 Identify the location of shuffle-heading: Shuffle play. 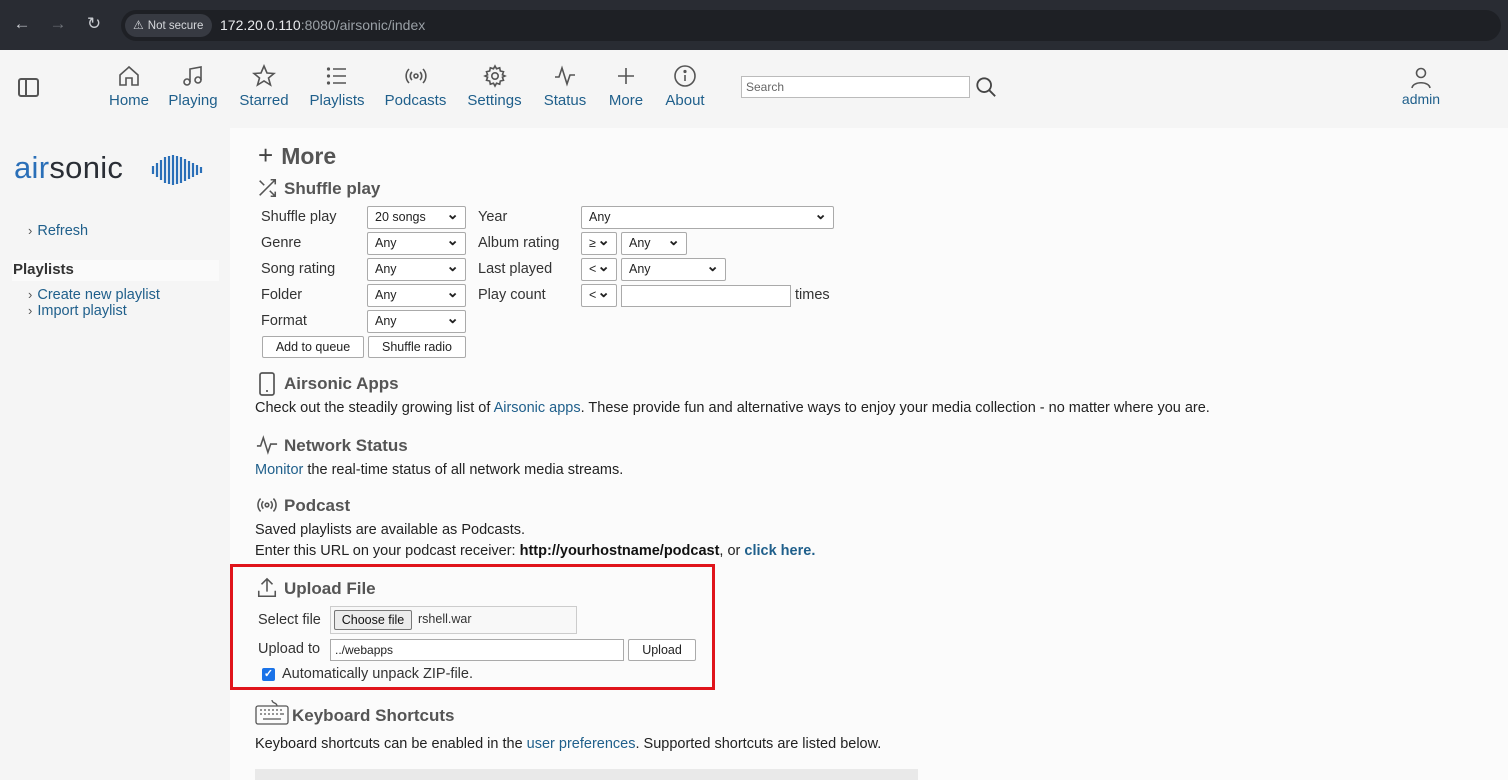
(319, 188).